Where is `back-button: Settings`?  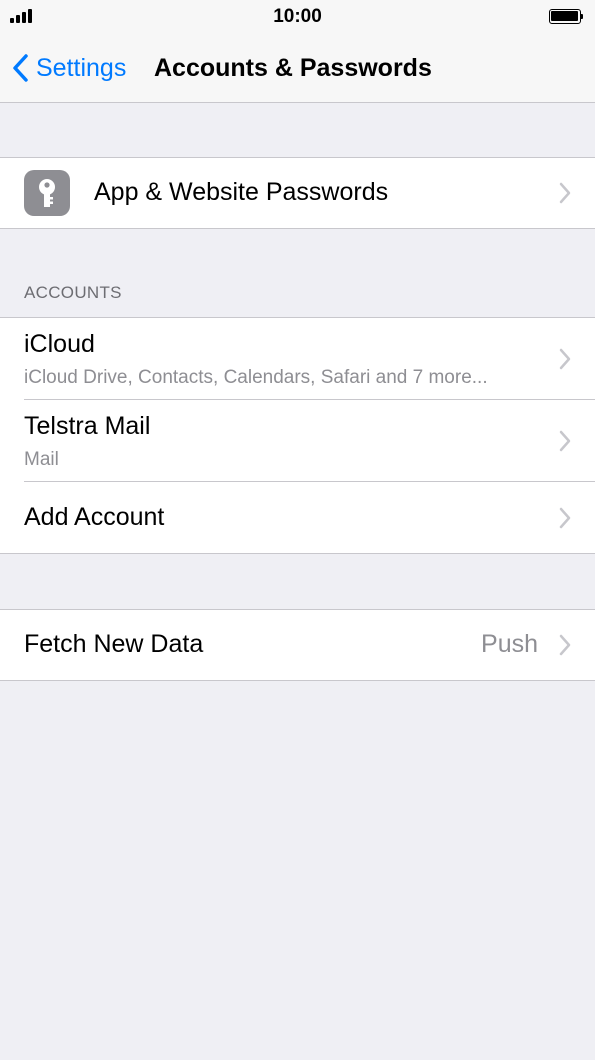
back-button: Settings is located at coordinates (69, 68).